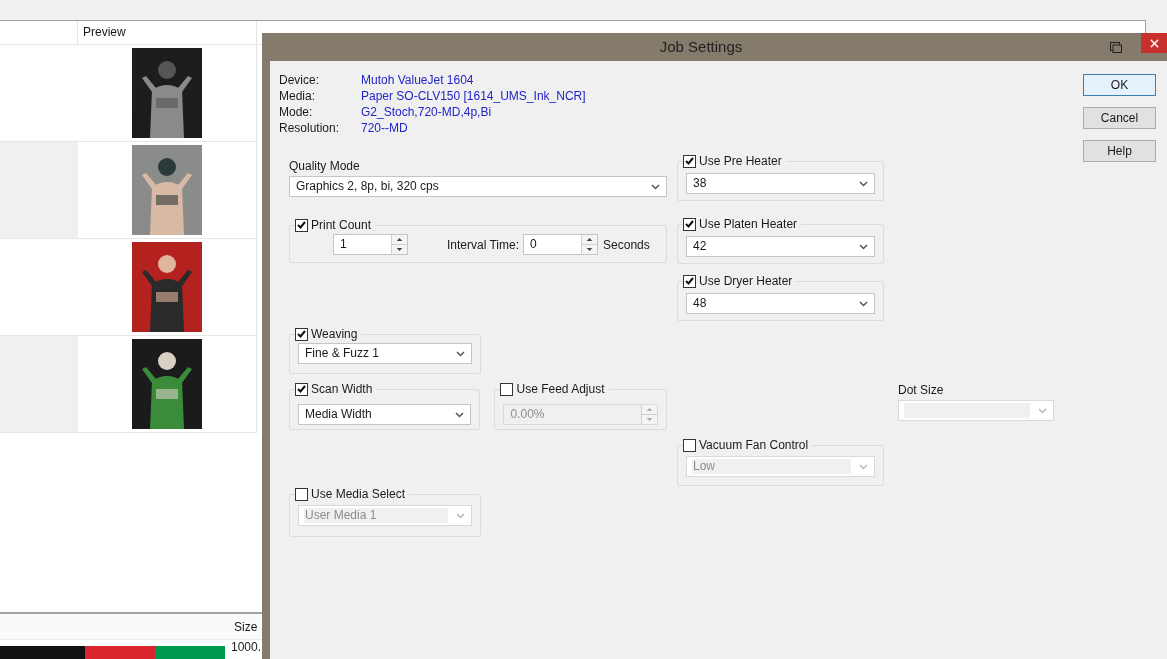 This screenshot has height=659, width=1167. Describe the element at coordinates (418, 80) in the screenshot. I see `info-value: Mutoh ValueJet 1604` at that location.